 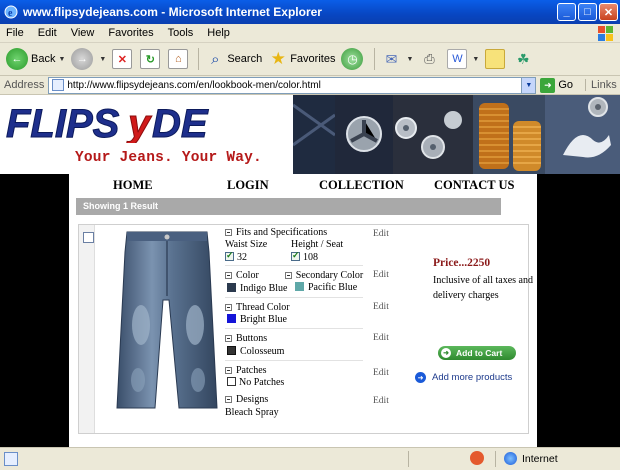 What do you see at coordinates (151, 59) in the screenshot?
I see `refresh-button: ↻` at bounding box center [151, 59].